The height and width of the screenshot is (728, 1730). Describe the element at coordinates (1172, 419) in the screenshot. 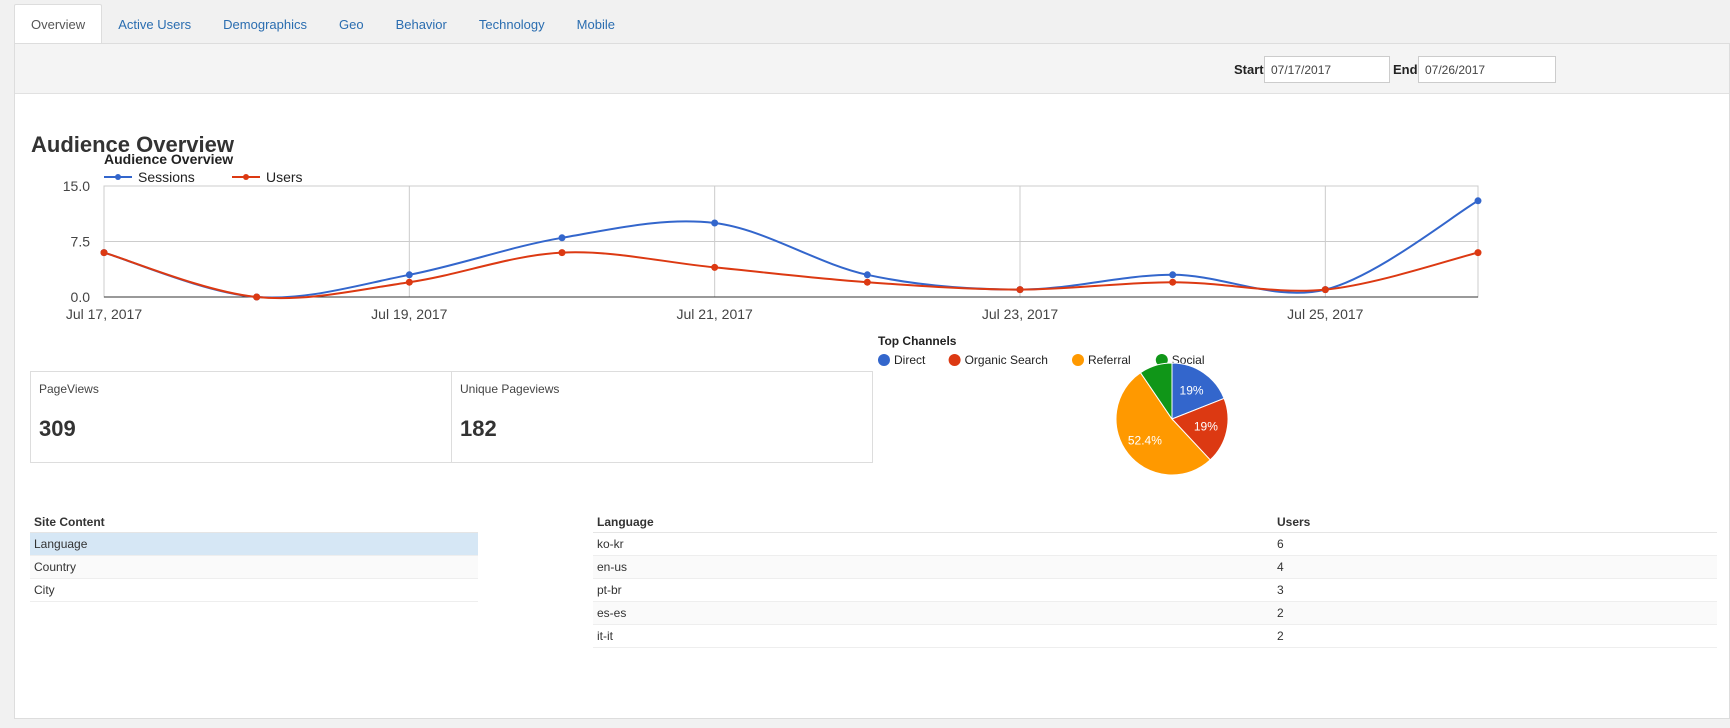

I see `pie-chart-slices: 19% 19% 52.4%` at that location.